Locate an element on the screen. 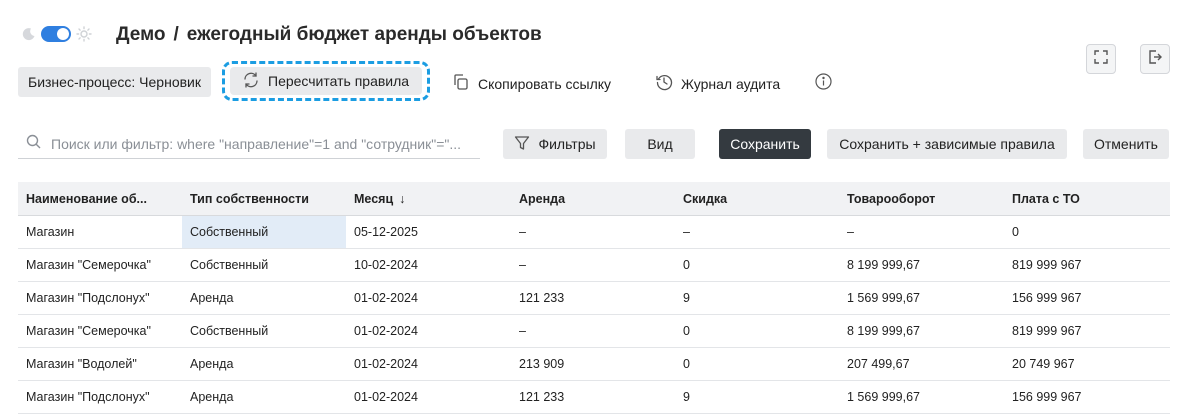 This screenshot has width=1194, height=414. filters-label: Фильтры is located at coordinates (567, 144).